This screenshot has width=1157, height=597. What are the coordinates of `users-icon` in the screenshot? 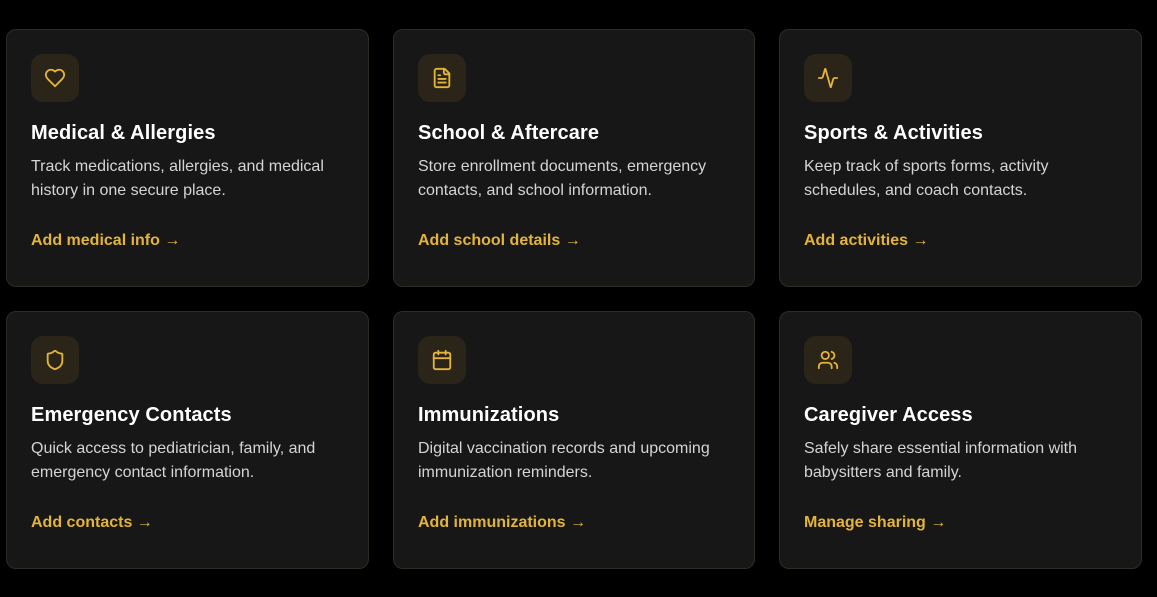 It's located at (828, 360).